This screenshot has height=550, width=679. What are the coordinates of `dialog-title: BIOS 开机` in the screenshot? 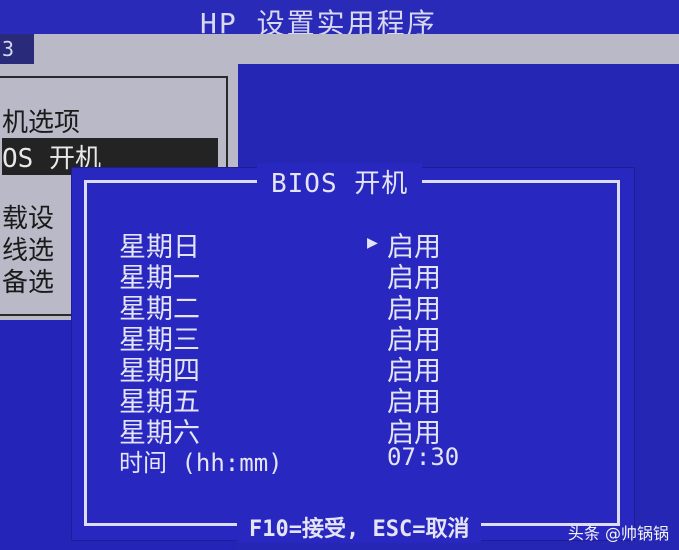 It's located at (340, 181).